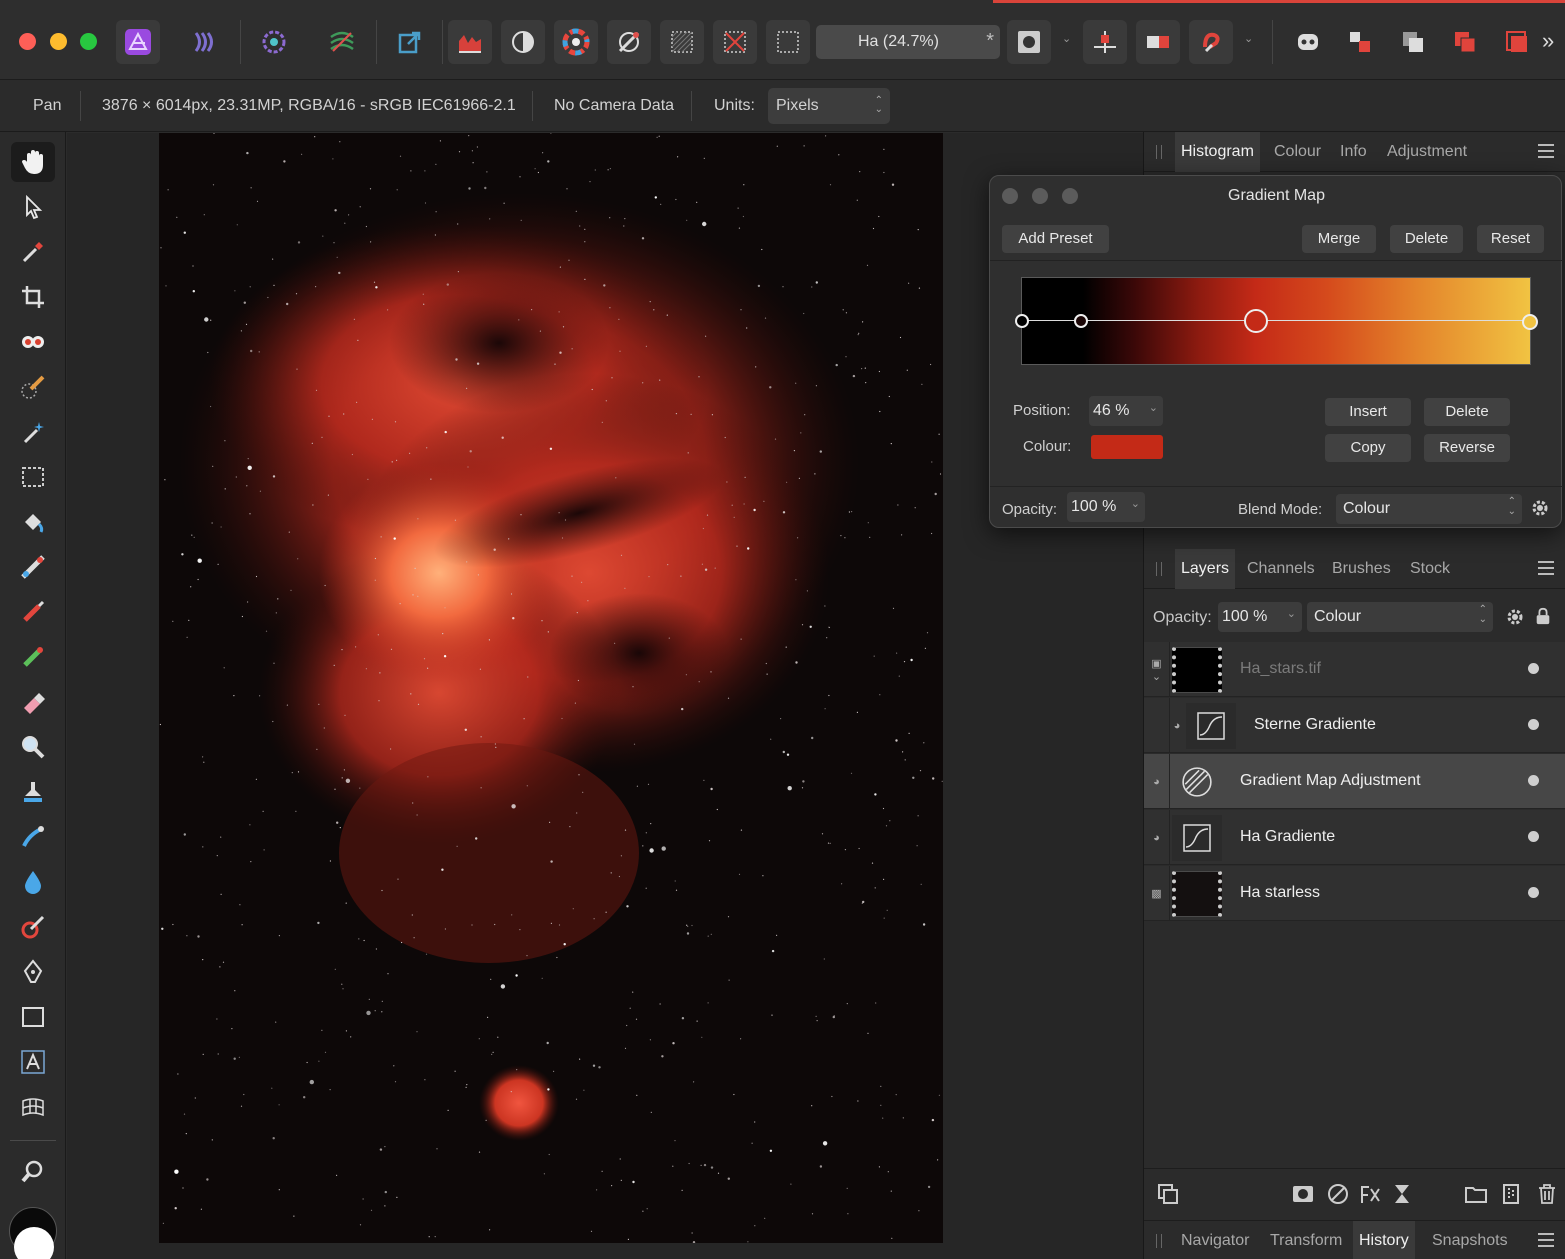  What do you see at coordinates (1400, 617) in the screenshot?
I see `layer-blend-select: Colour ⌃ ⌄` at bounding box center [1400, 617].